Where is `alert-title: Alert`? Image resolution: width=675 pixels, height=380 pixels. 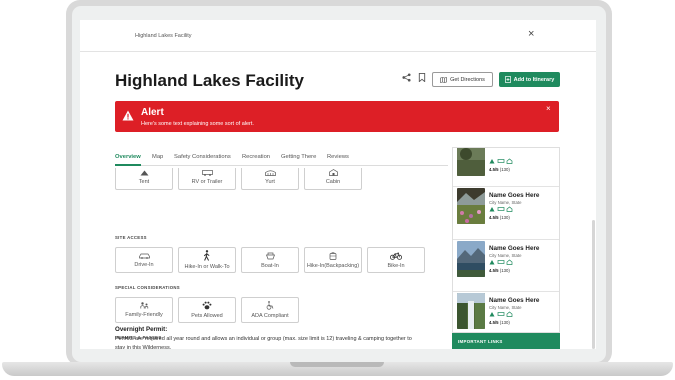
alert-title: Alert is located at coordinates (152, 112).